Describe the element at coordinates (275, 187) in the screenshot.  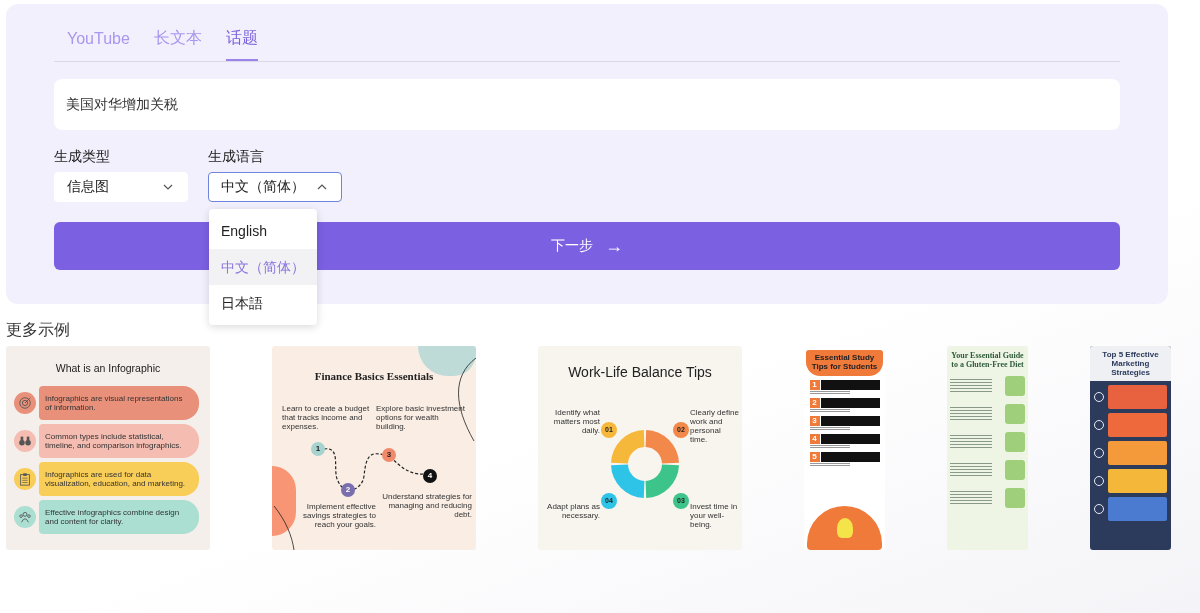
I see `language-select: 中文（简体）` at that location.